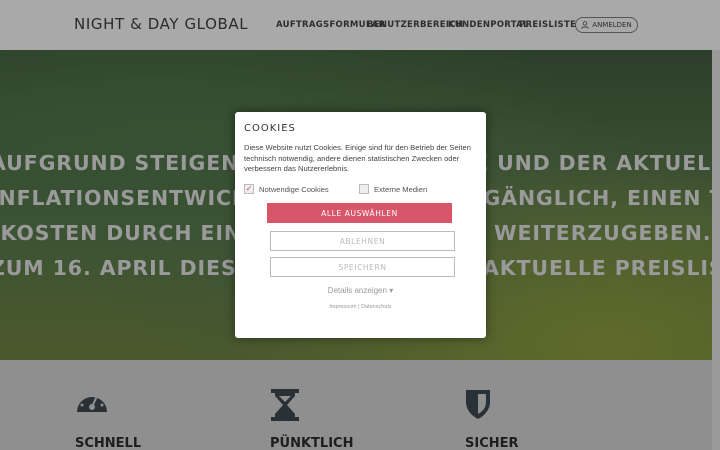 This screenshot has width=720, height=450. Describe the element at coordinates (312, 443) in the screenshot. I see `feature-title: PÜNKTLICH` at that location.